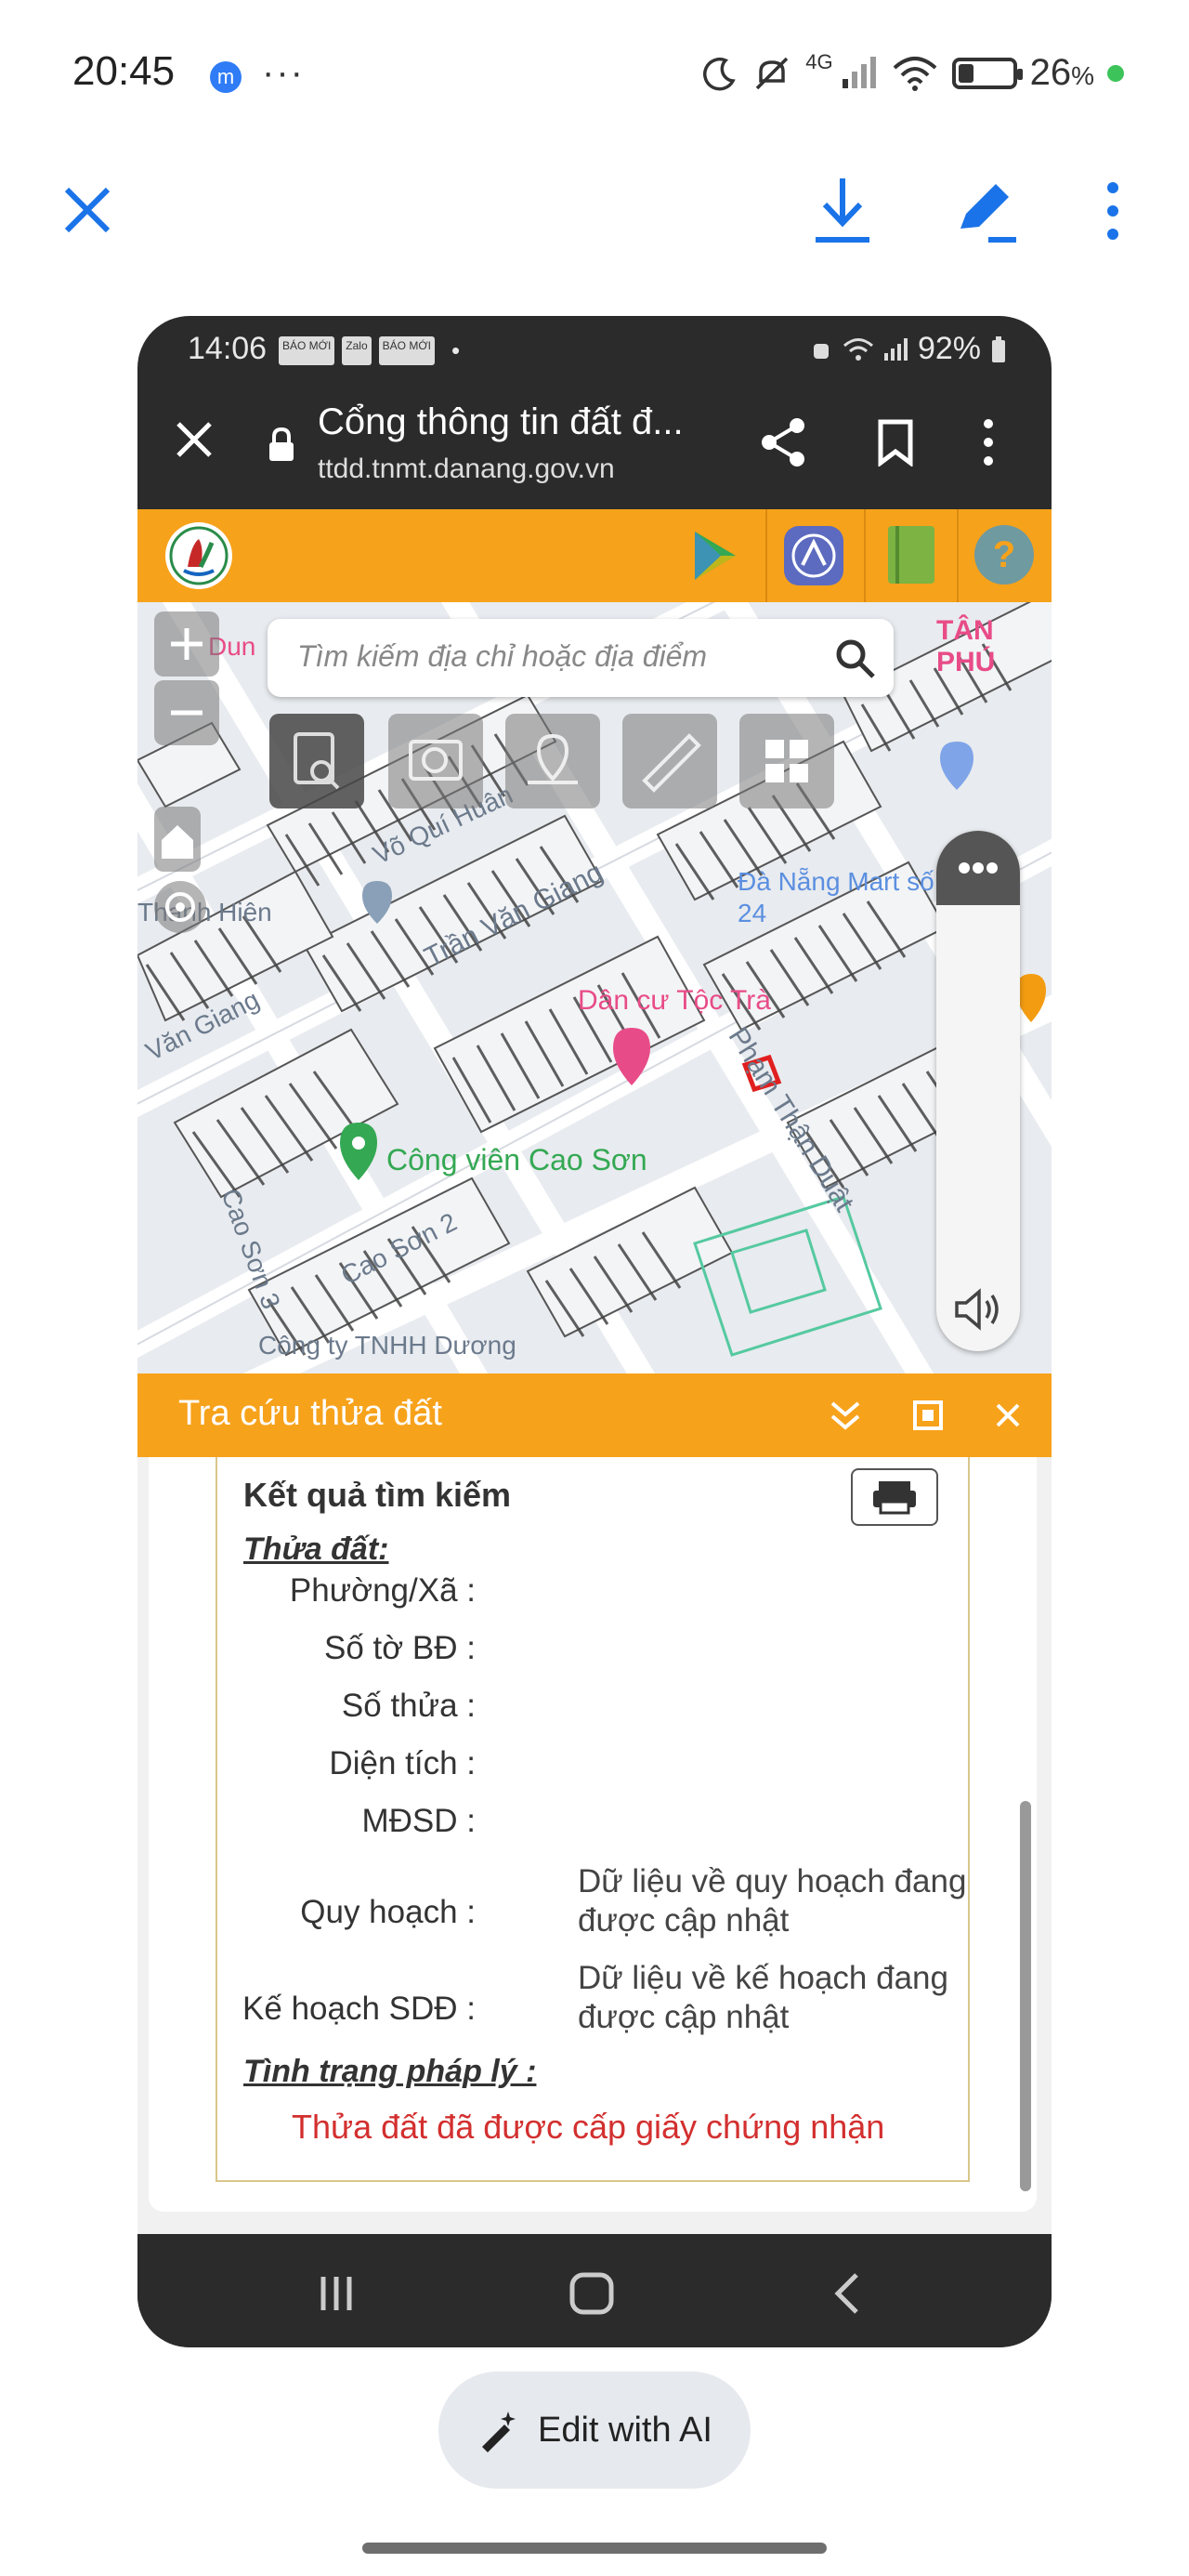 The height and width of the screenshot is (2576, 1189). What do you see at coordinates (986, 210) in the screenshot?
I see `pen-icon` at bounding box center [986, 210].